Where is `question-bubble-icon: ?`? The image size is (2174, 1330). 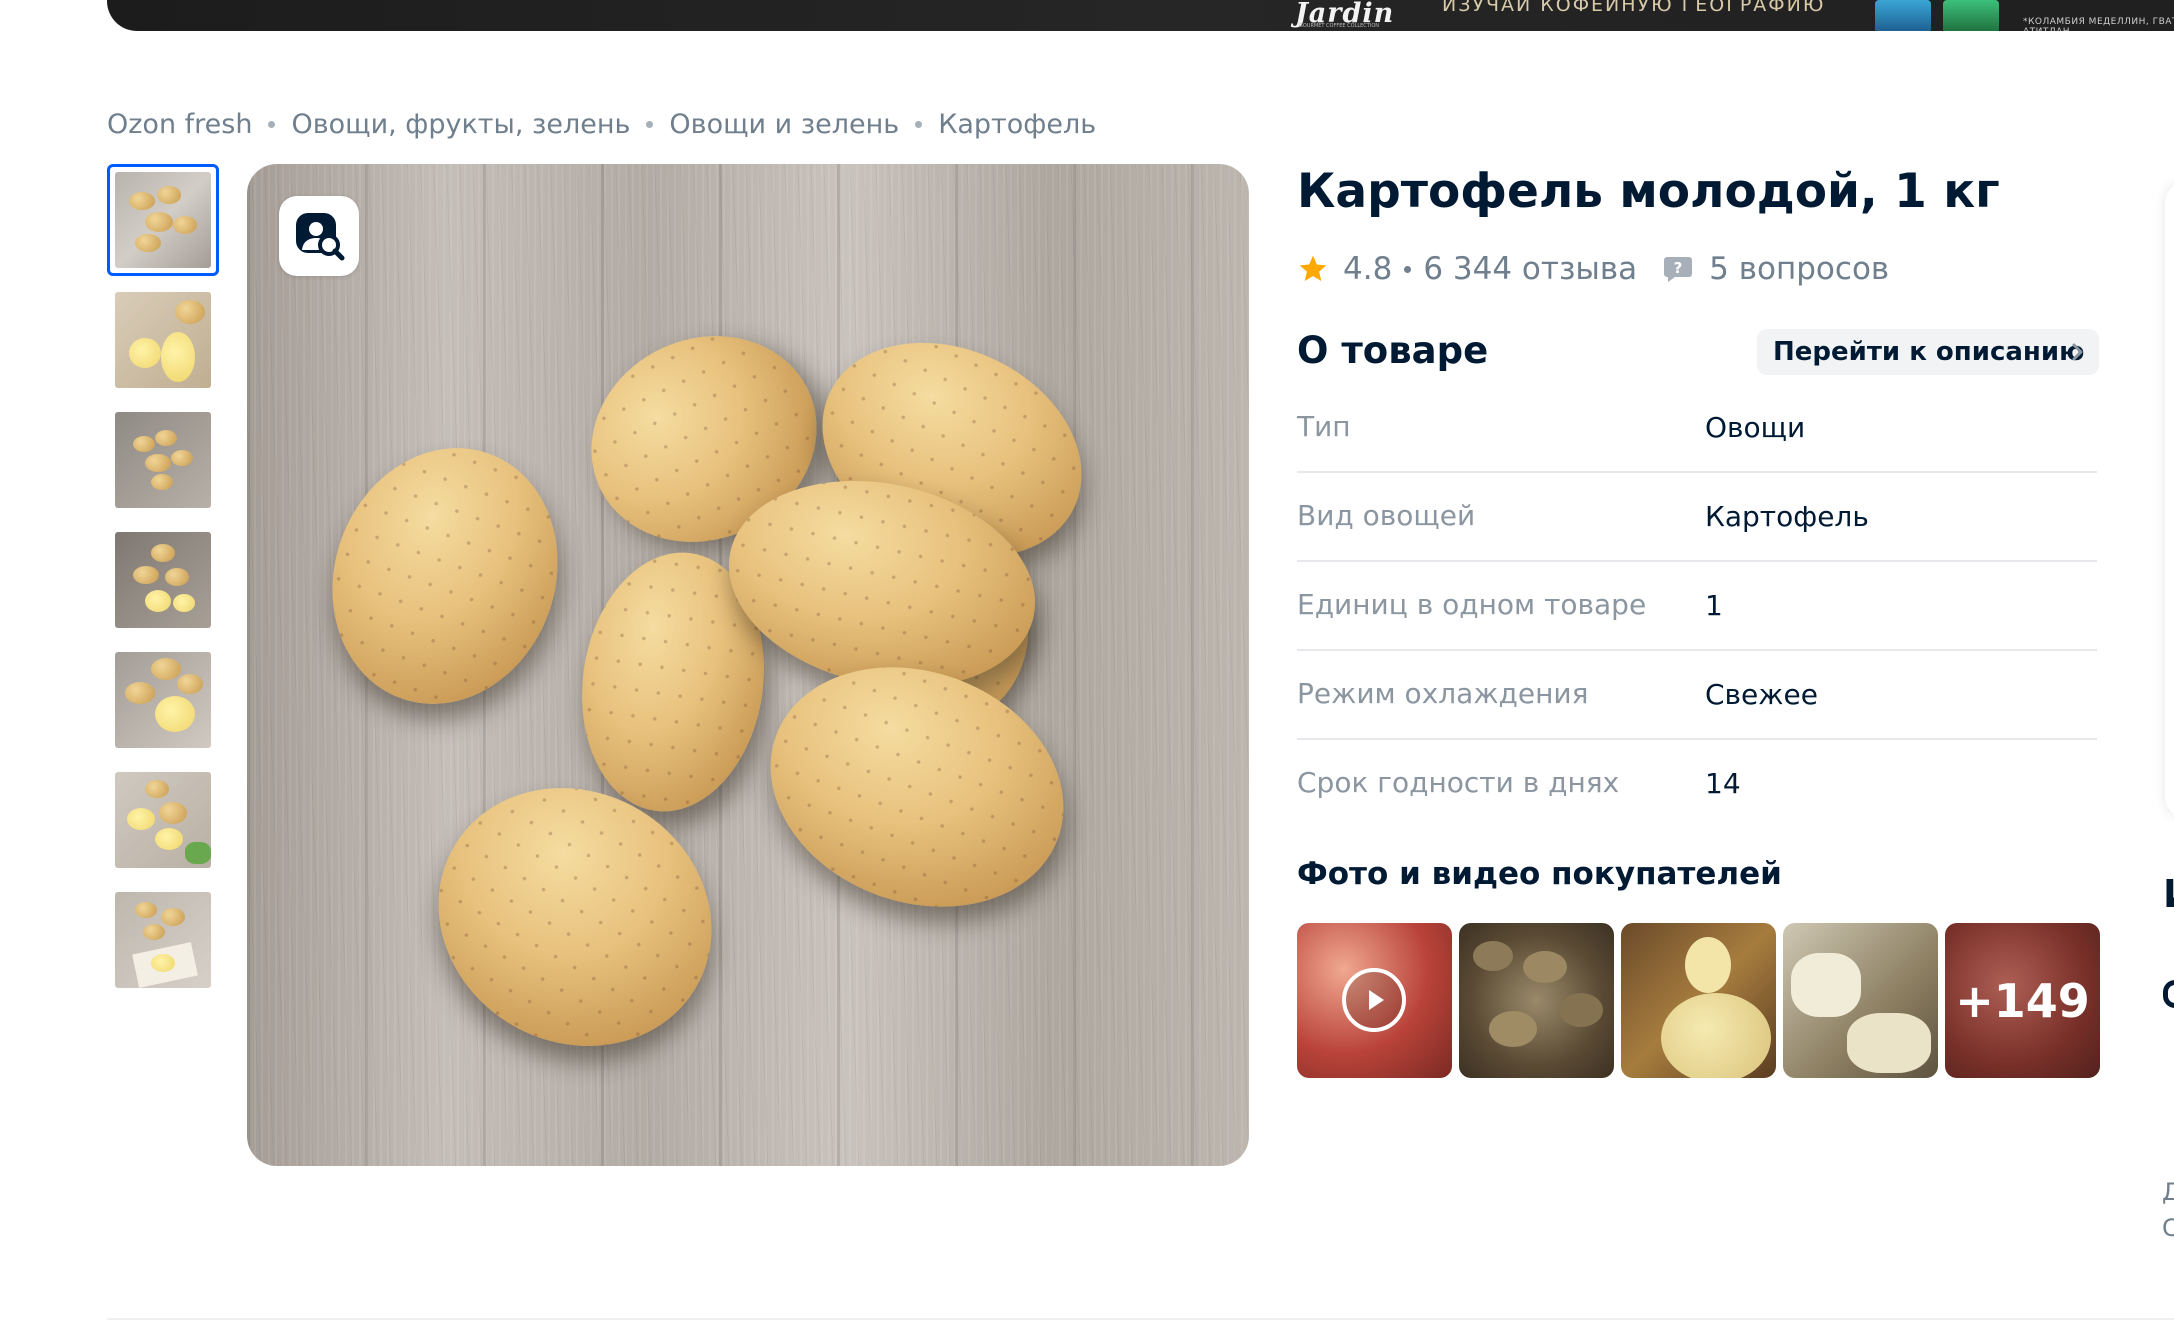
question-bubble-icon: ? is located at coordinates (1678, 269).